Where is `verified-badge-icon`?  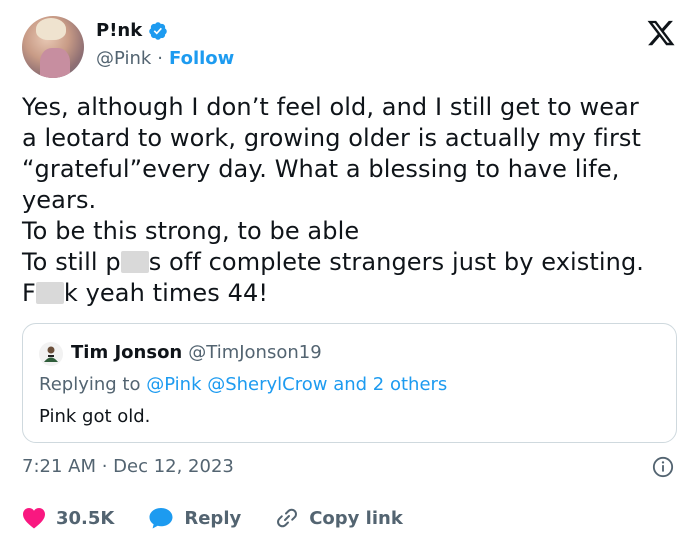
verified-badge-icon is located at coordinates (158, 30).